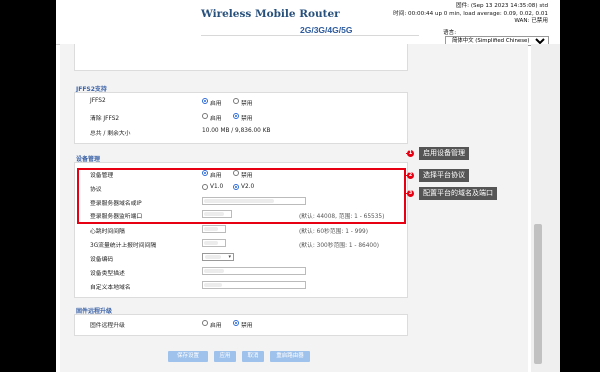 This screenshot has width=600, height=372. What do you see at coordinates (188, 356) in the screenshot?
I see `save-settings-button: 保存设置` at bounding box center [188, 356].